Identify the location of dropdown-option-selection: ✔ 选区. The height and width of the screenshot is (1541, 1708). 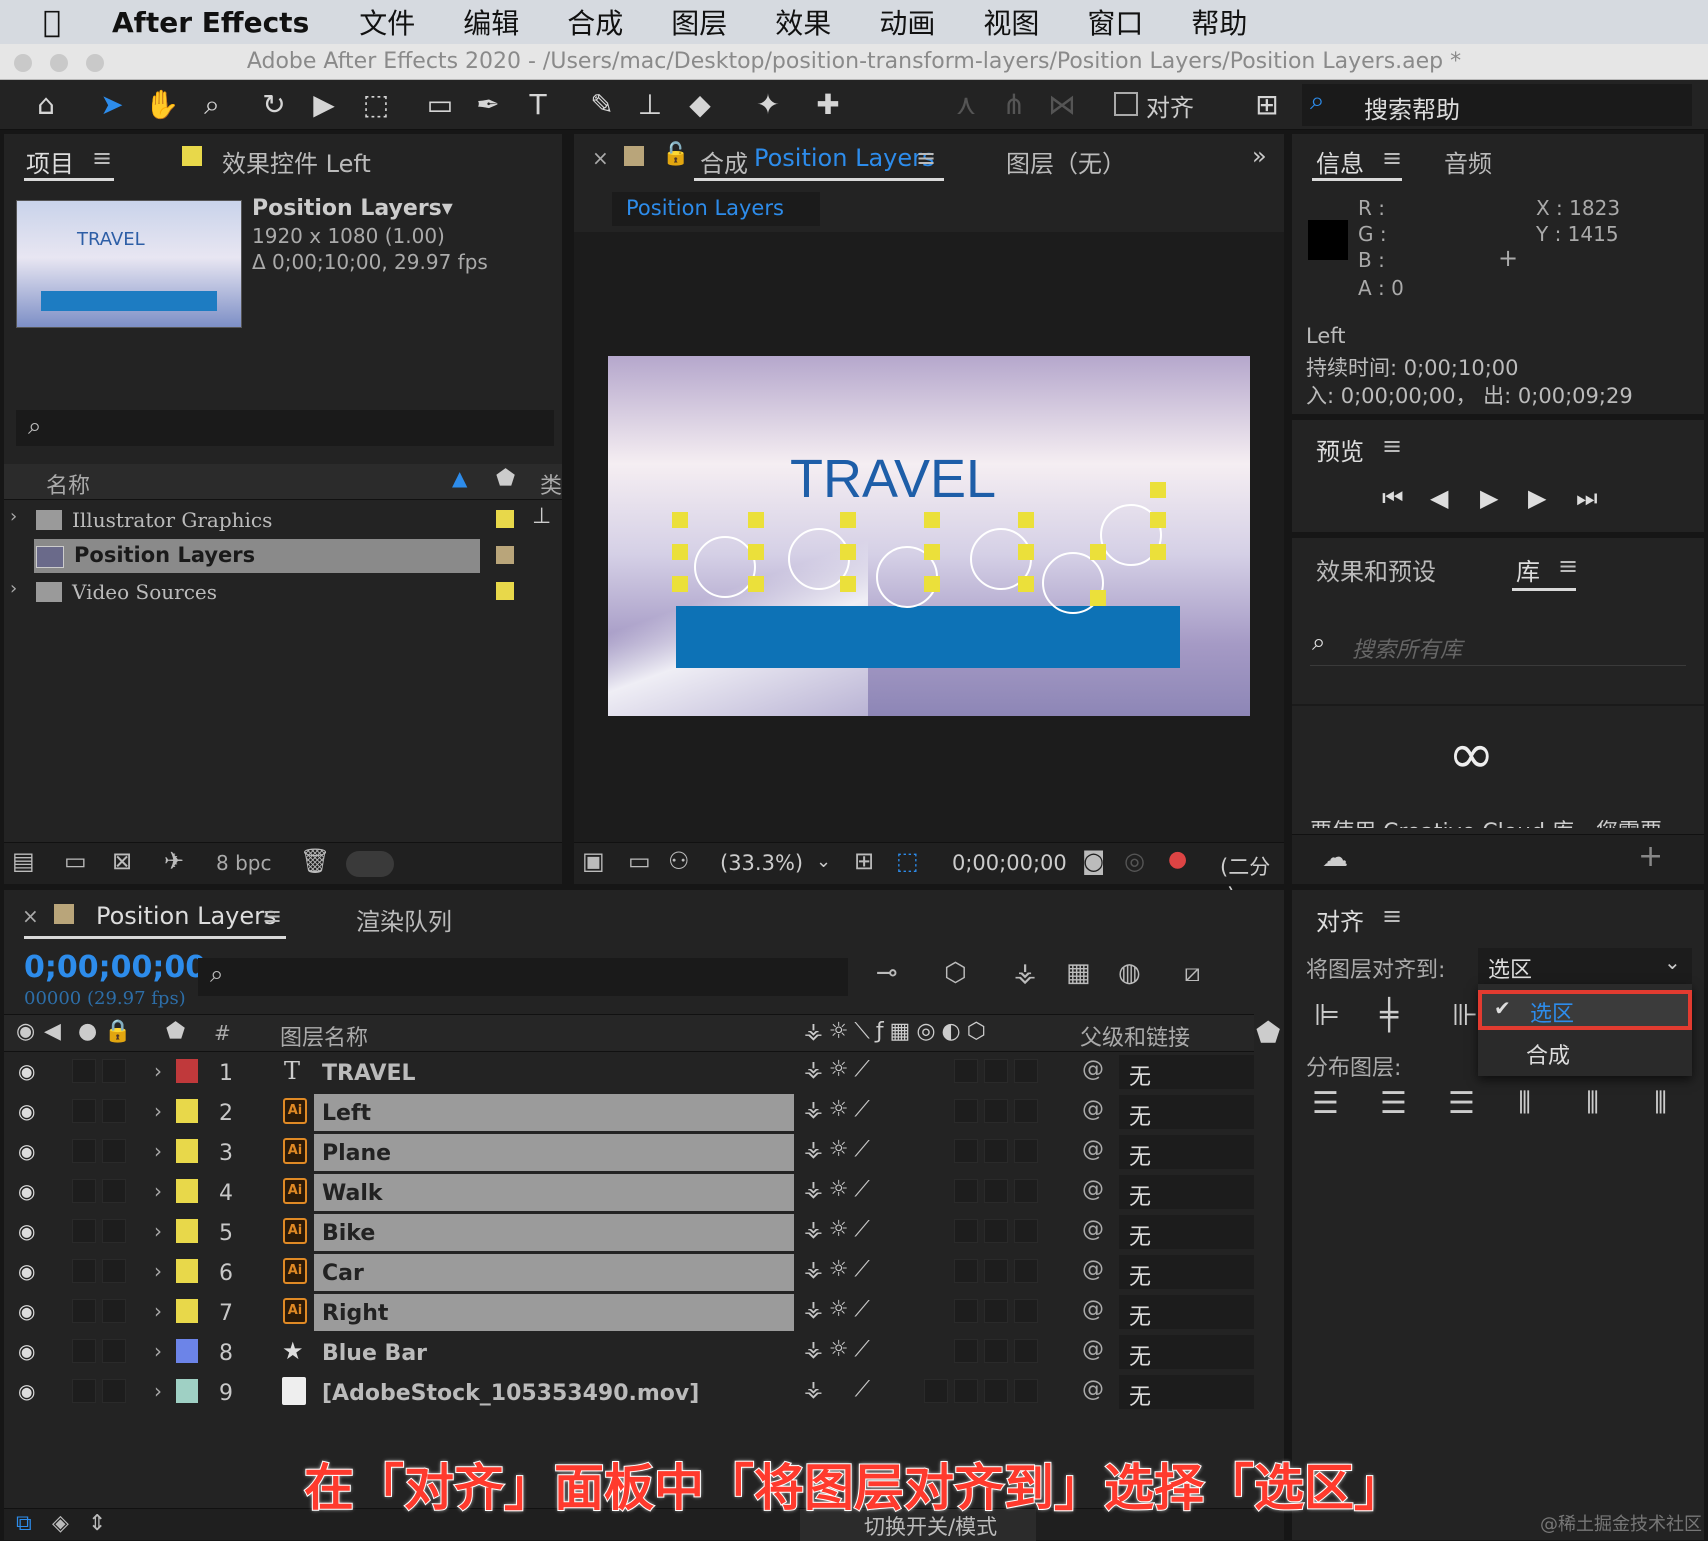
(1585, 1010).